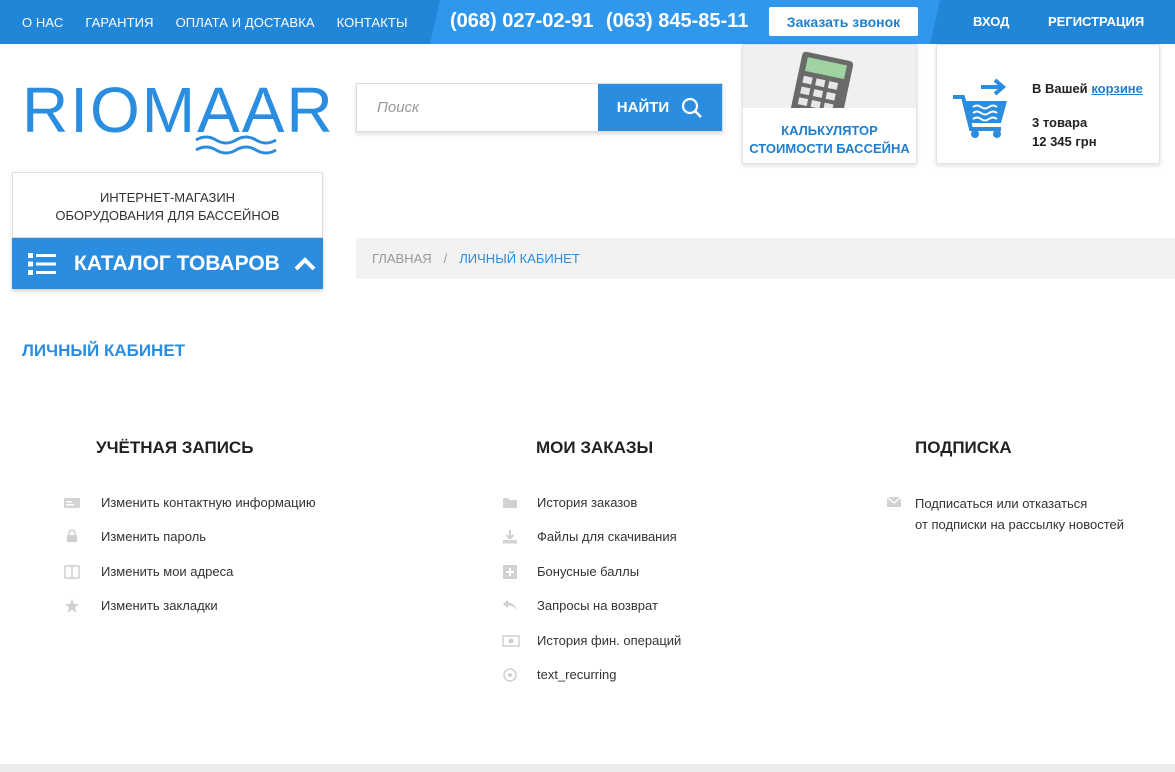 This screenshot has width=1175, height=772. Describe the element at coordinates (643, 107) in the screenshot. I see `search-button-label: НАЙТИ` at that location.